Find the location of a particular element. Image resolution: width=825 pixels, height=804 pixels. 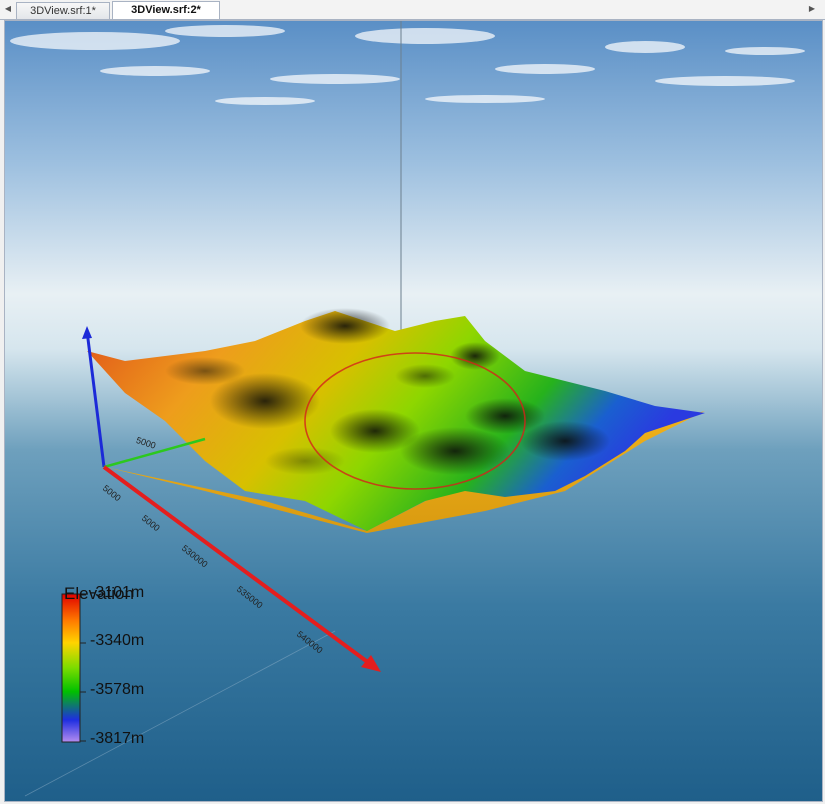

legend-color-bar is located at coordinates (71, 668).